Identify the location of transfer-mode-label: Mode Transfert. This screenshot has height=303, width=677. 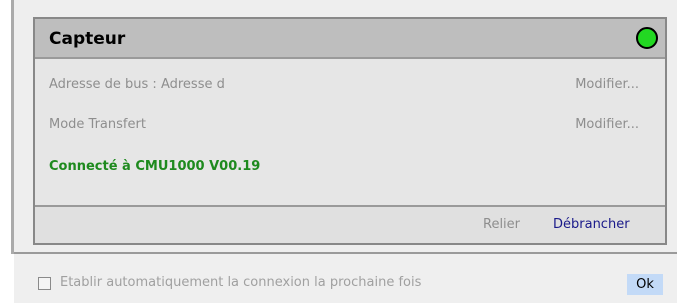
(97, 124).